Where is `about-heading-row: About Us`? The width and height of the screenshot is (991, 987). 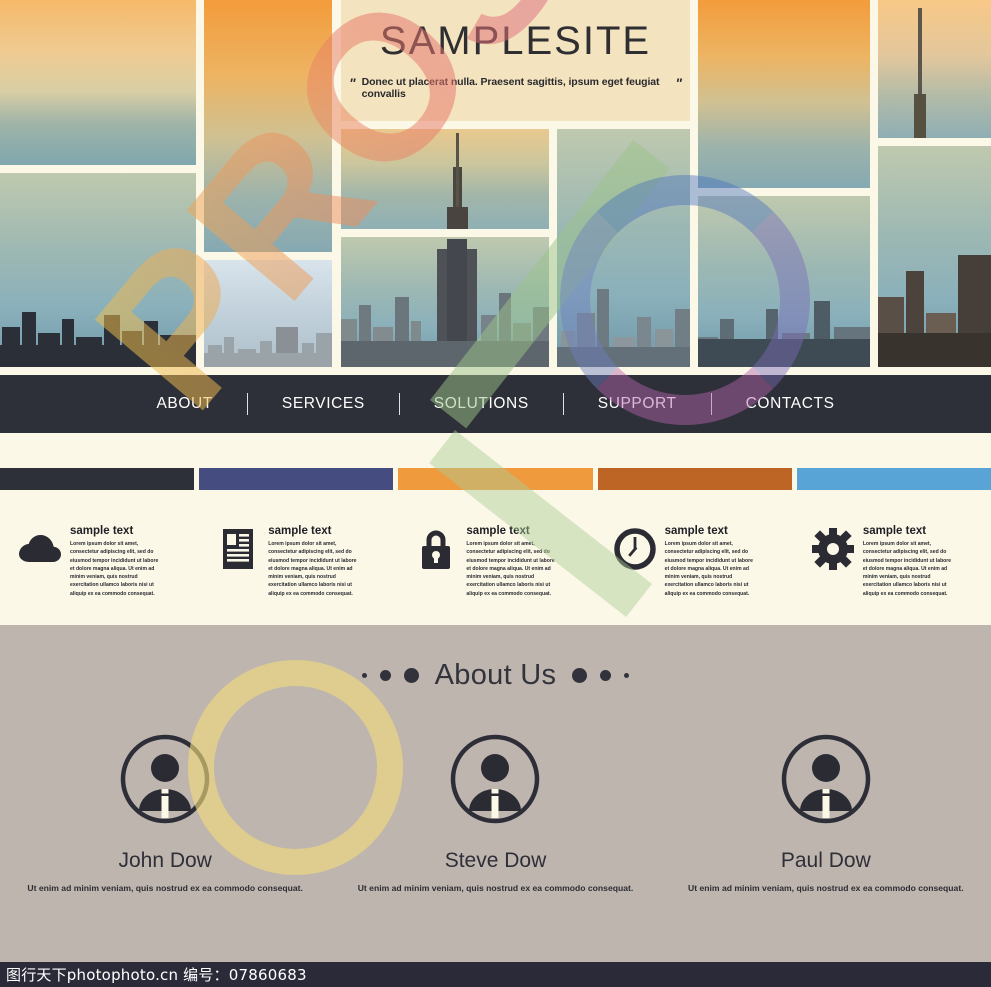 about-heading-row: About Us is located at coordinates (495, 675).